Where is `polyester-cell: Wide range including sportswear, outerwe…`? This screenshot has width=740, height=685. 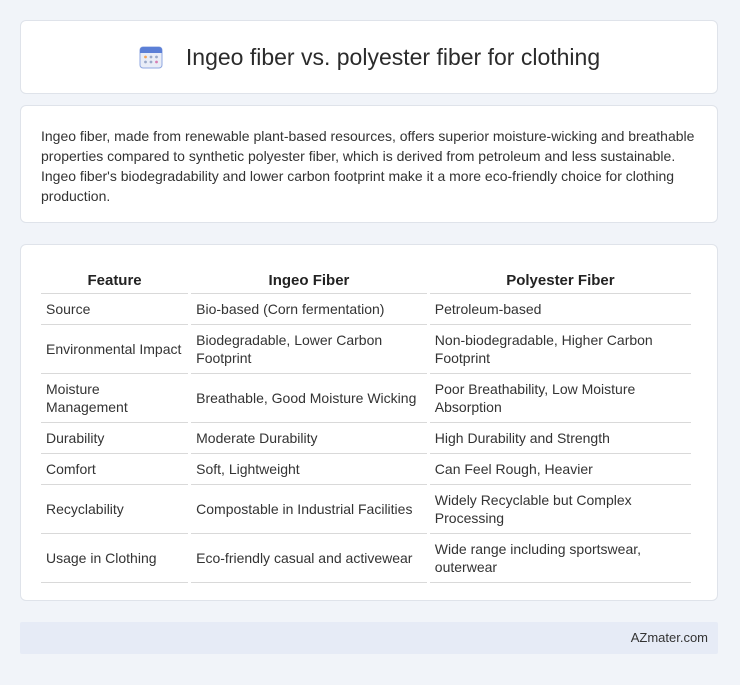 polyester-cell: Wide range including sportswear, outerwe… is located at coordinates (560, 558).